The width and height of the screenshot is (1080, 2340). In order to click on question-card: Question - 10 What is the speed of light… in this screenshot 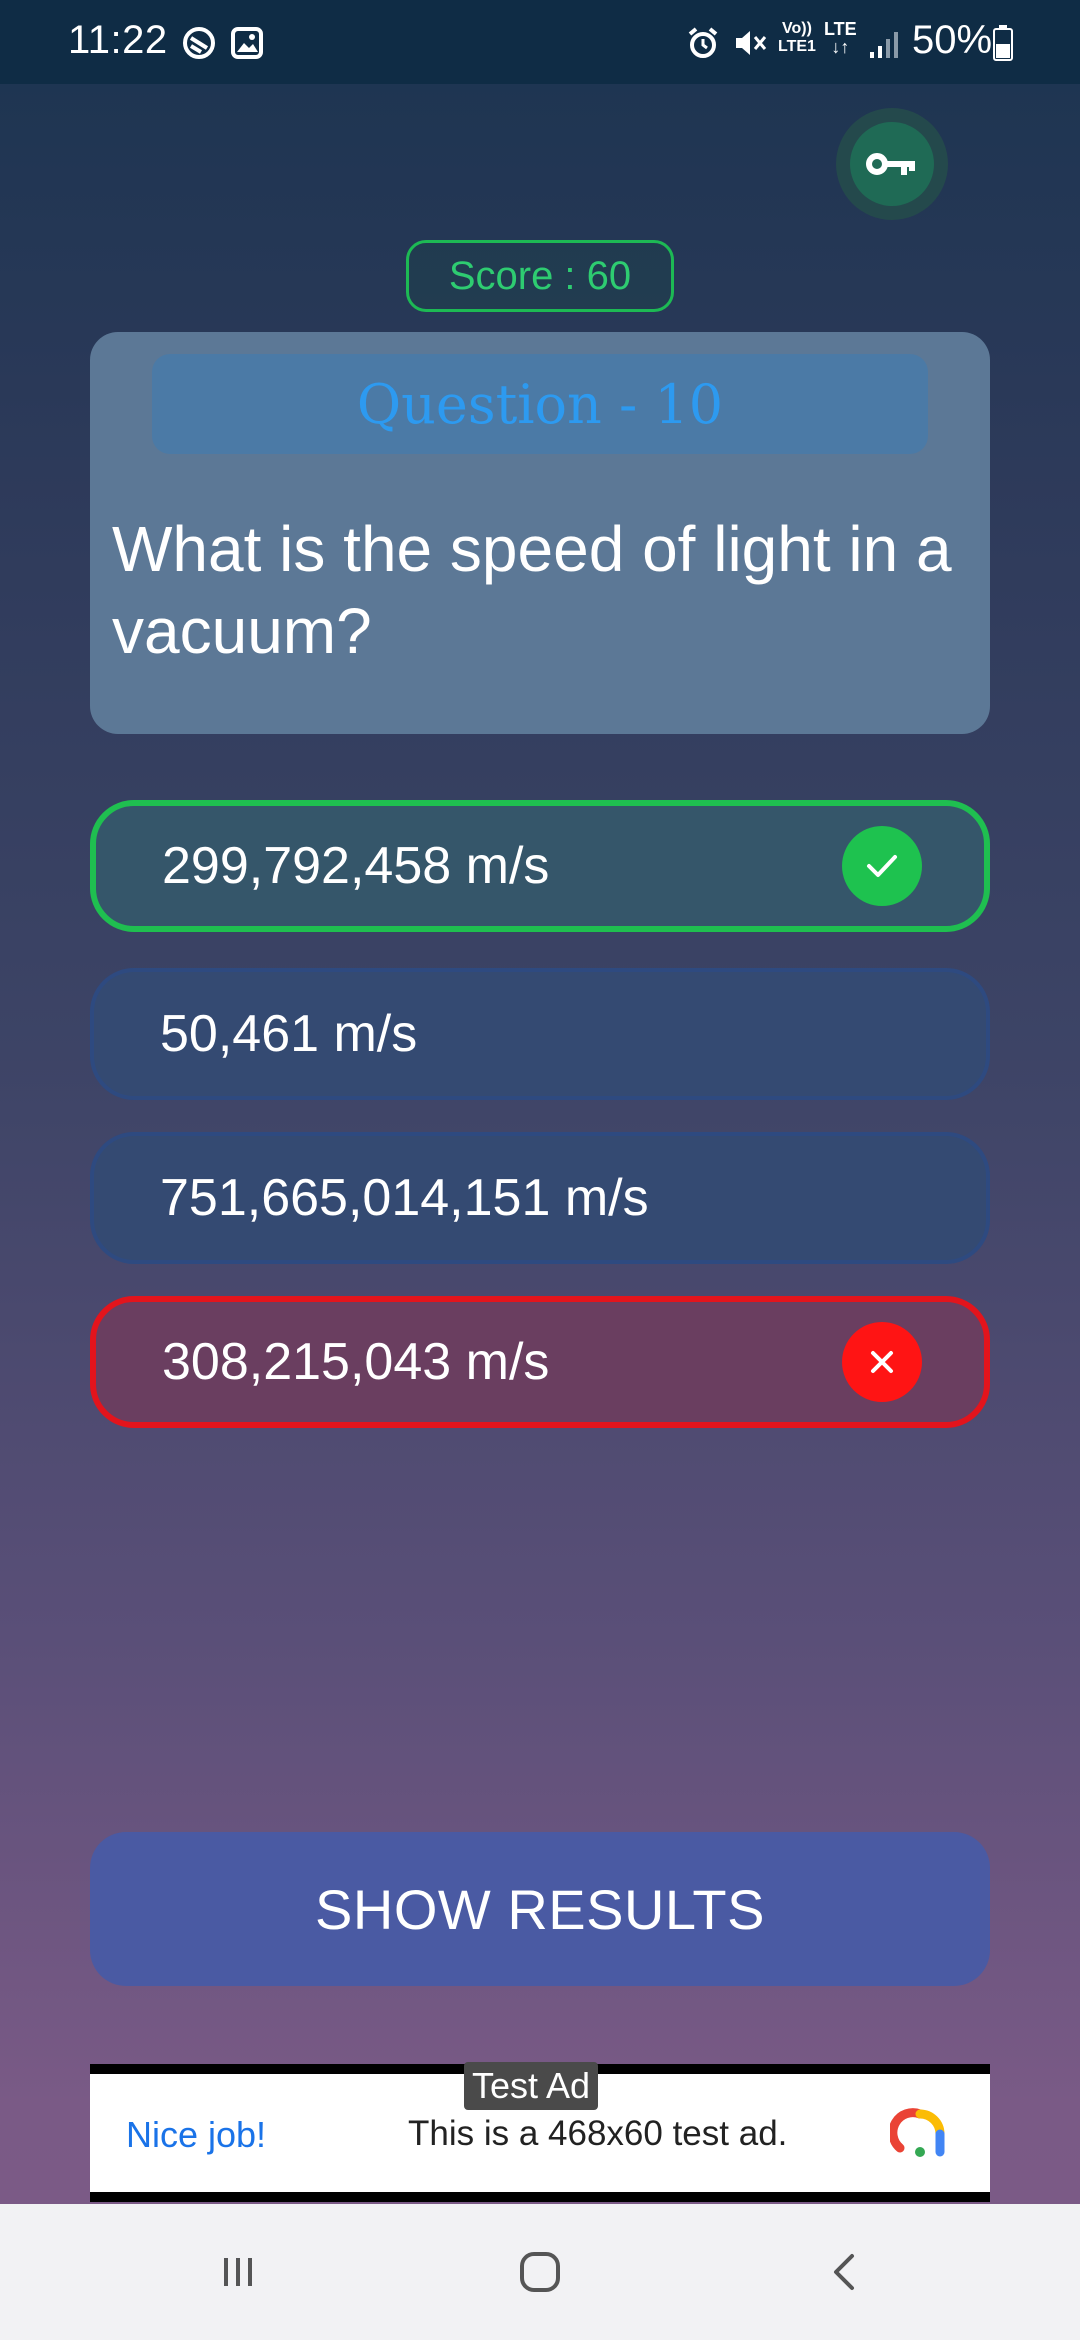, I will do `click(540, 533)`.